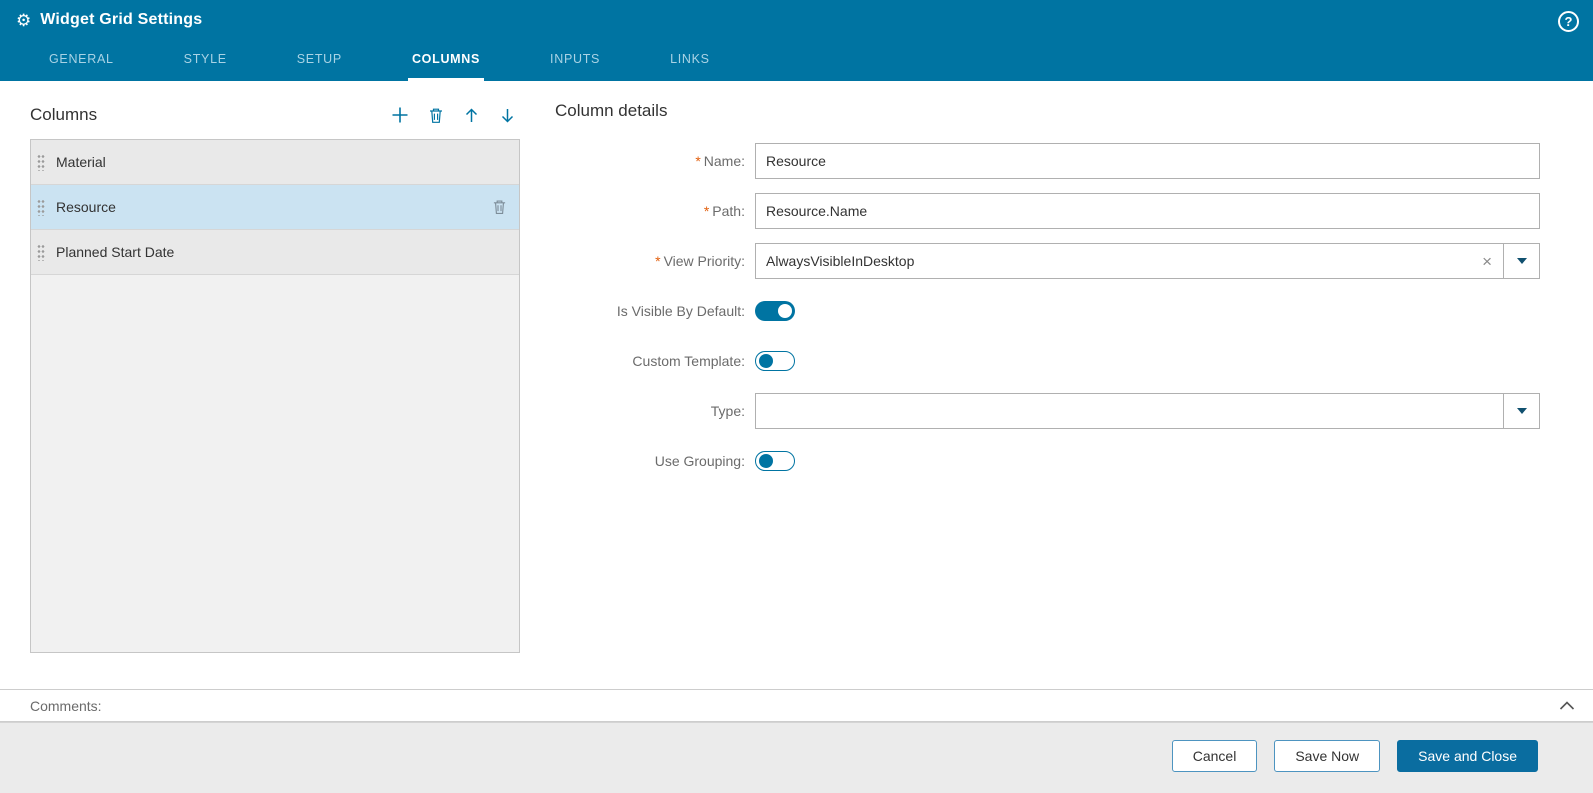 This screenshot has width=1593, height=793. I want to click on name-input, so click(1147, 161).